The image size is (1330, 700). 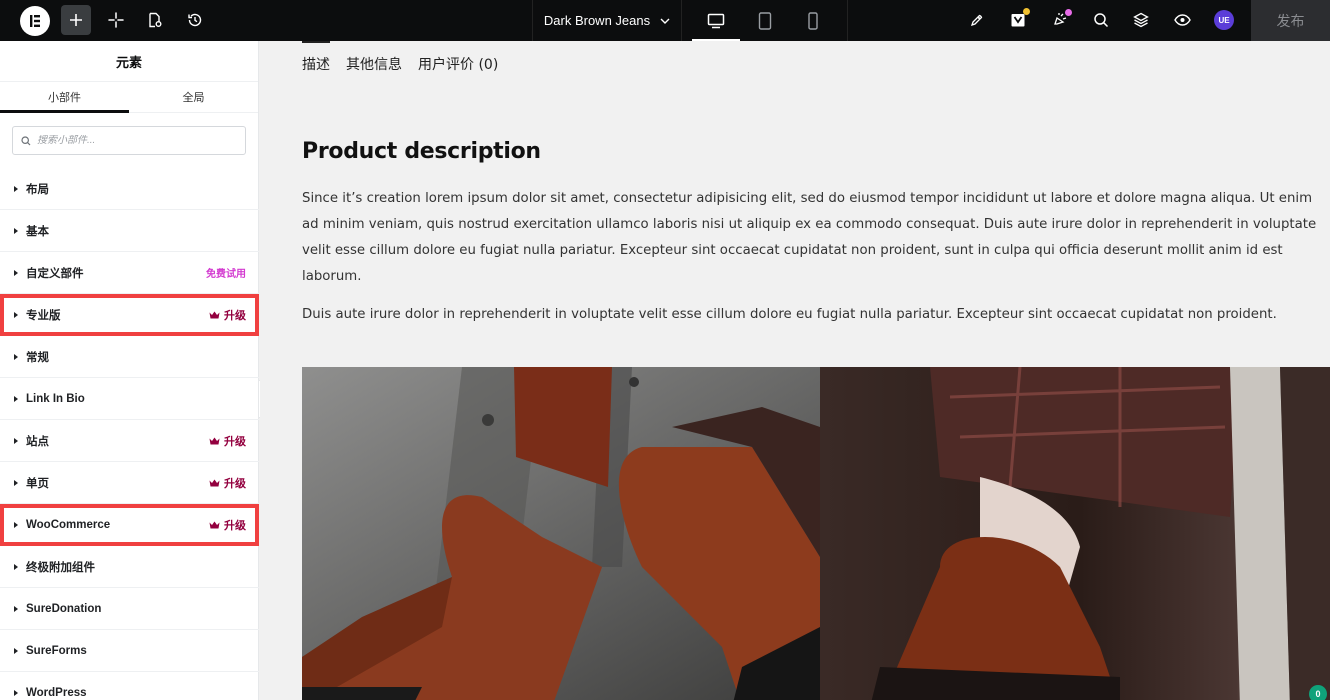 What do you see at coordinates (765, 20) in the screenshot?
I see `tablet-view-button` at bounding box center [765, 20].